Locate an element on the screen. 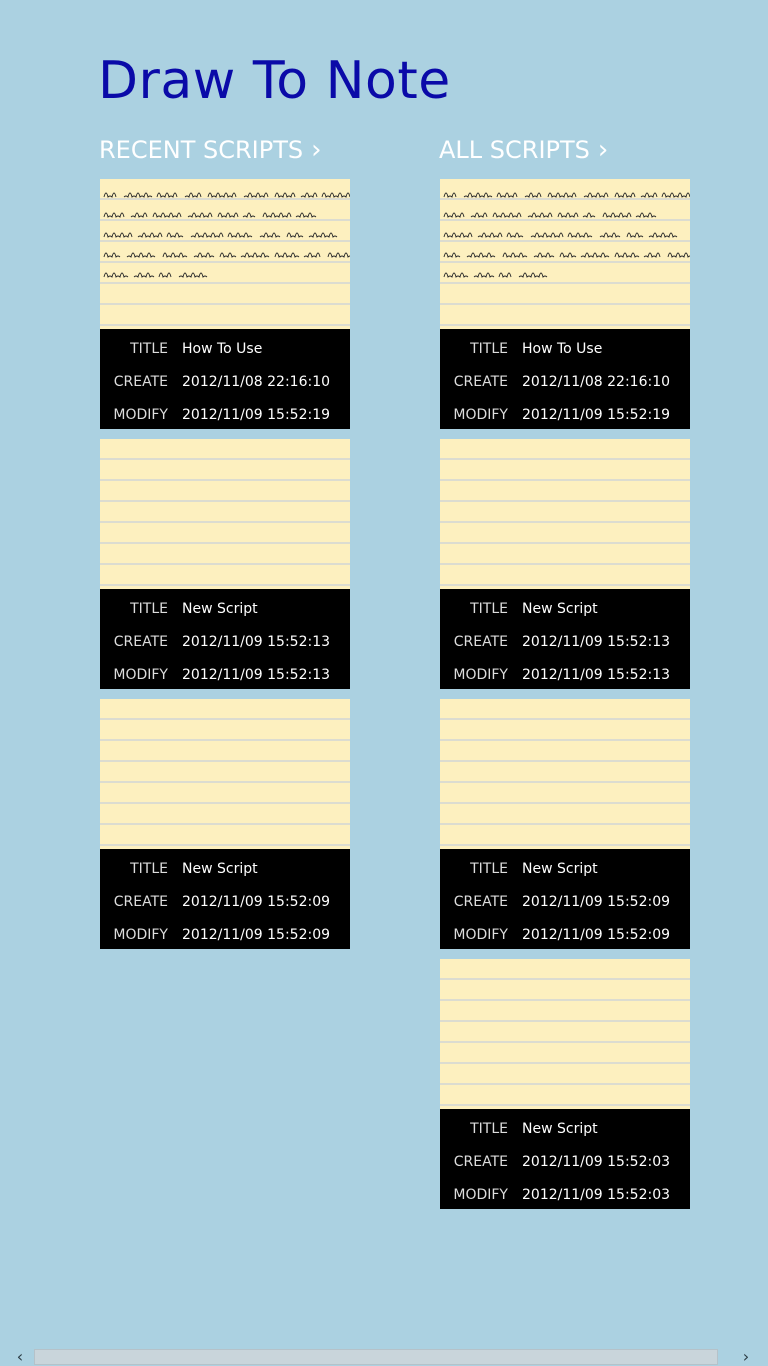 Image resolution: width=768 pixels, height=1366 pixels. app-title: Draw To Note is located at coordinates (274, 81).